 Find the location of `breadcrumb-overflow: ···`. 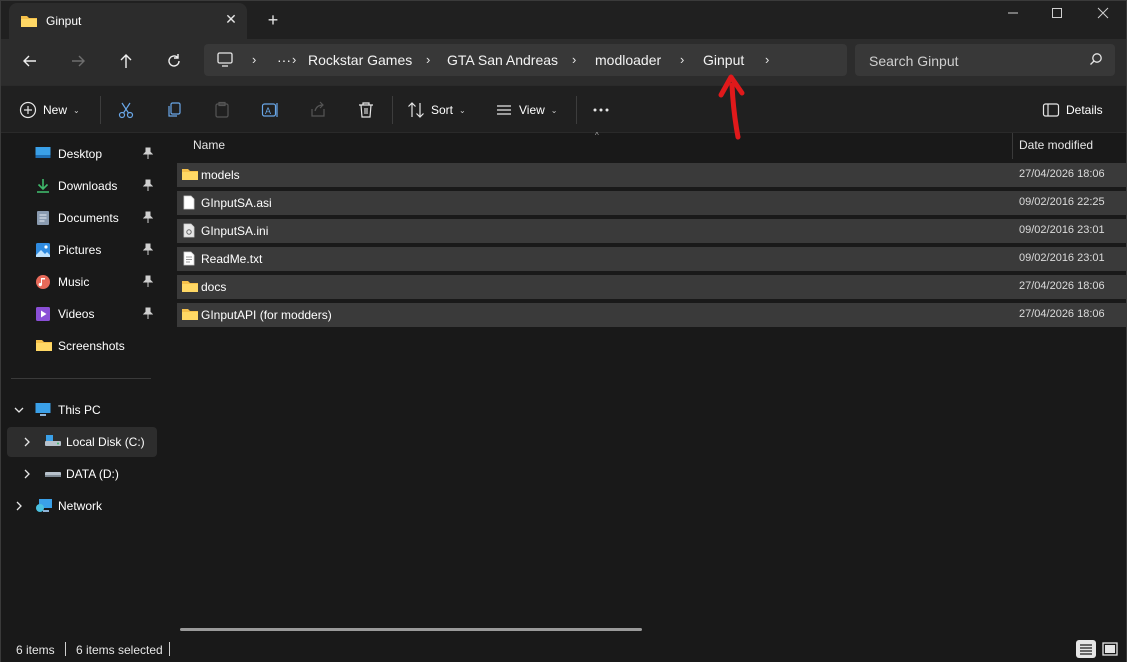

breadcrumb-overflow: ··· is located at coordinates (284, 60).